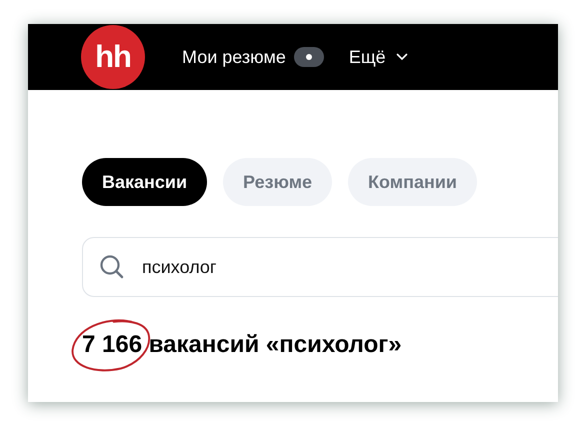 The height and width of the screenshot is (434, 587). I want to click on chevron-down-icon, so click(402, 57).